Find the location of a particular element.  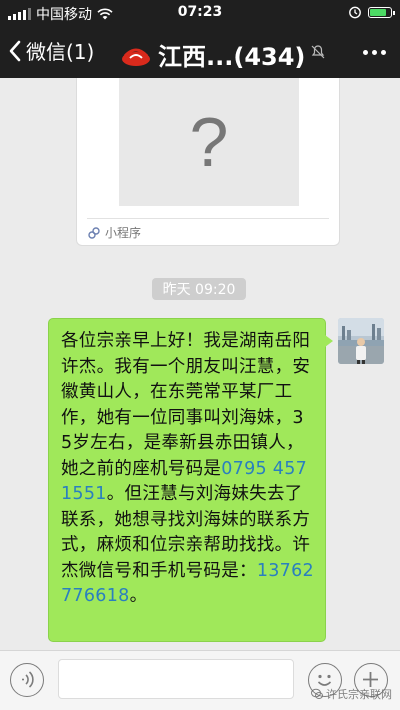

status-right is located at coordinates (371, 12).